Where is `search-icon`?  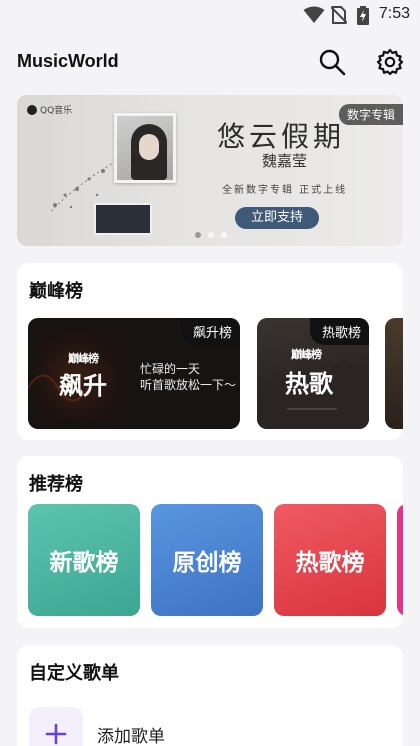 search-icon is located at coordinates (332, 62).